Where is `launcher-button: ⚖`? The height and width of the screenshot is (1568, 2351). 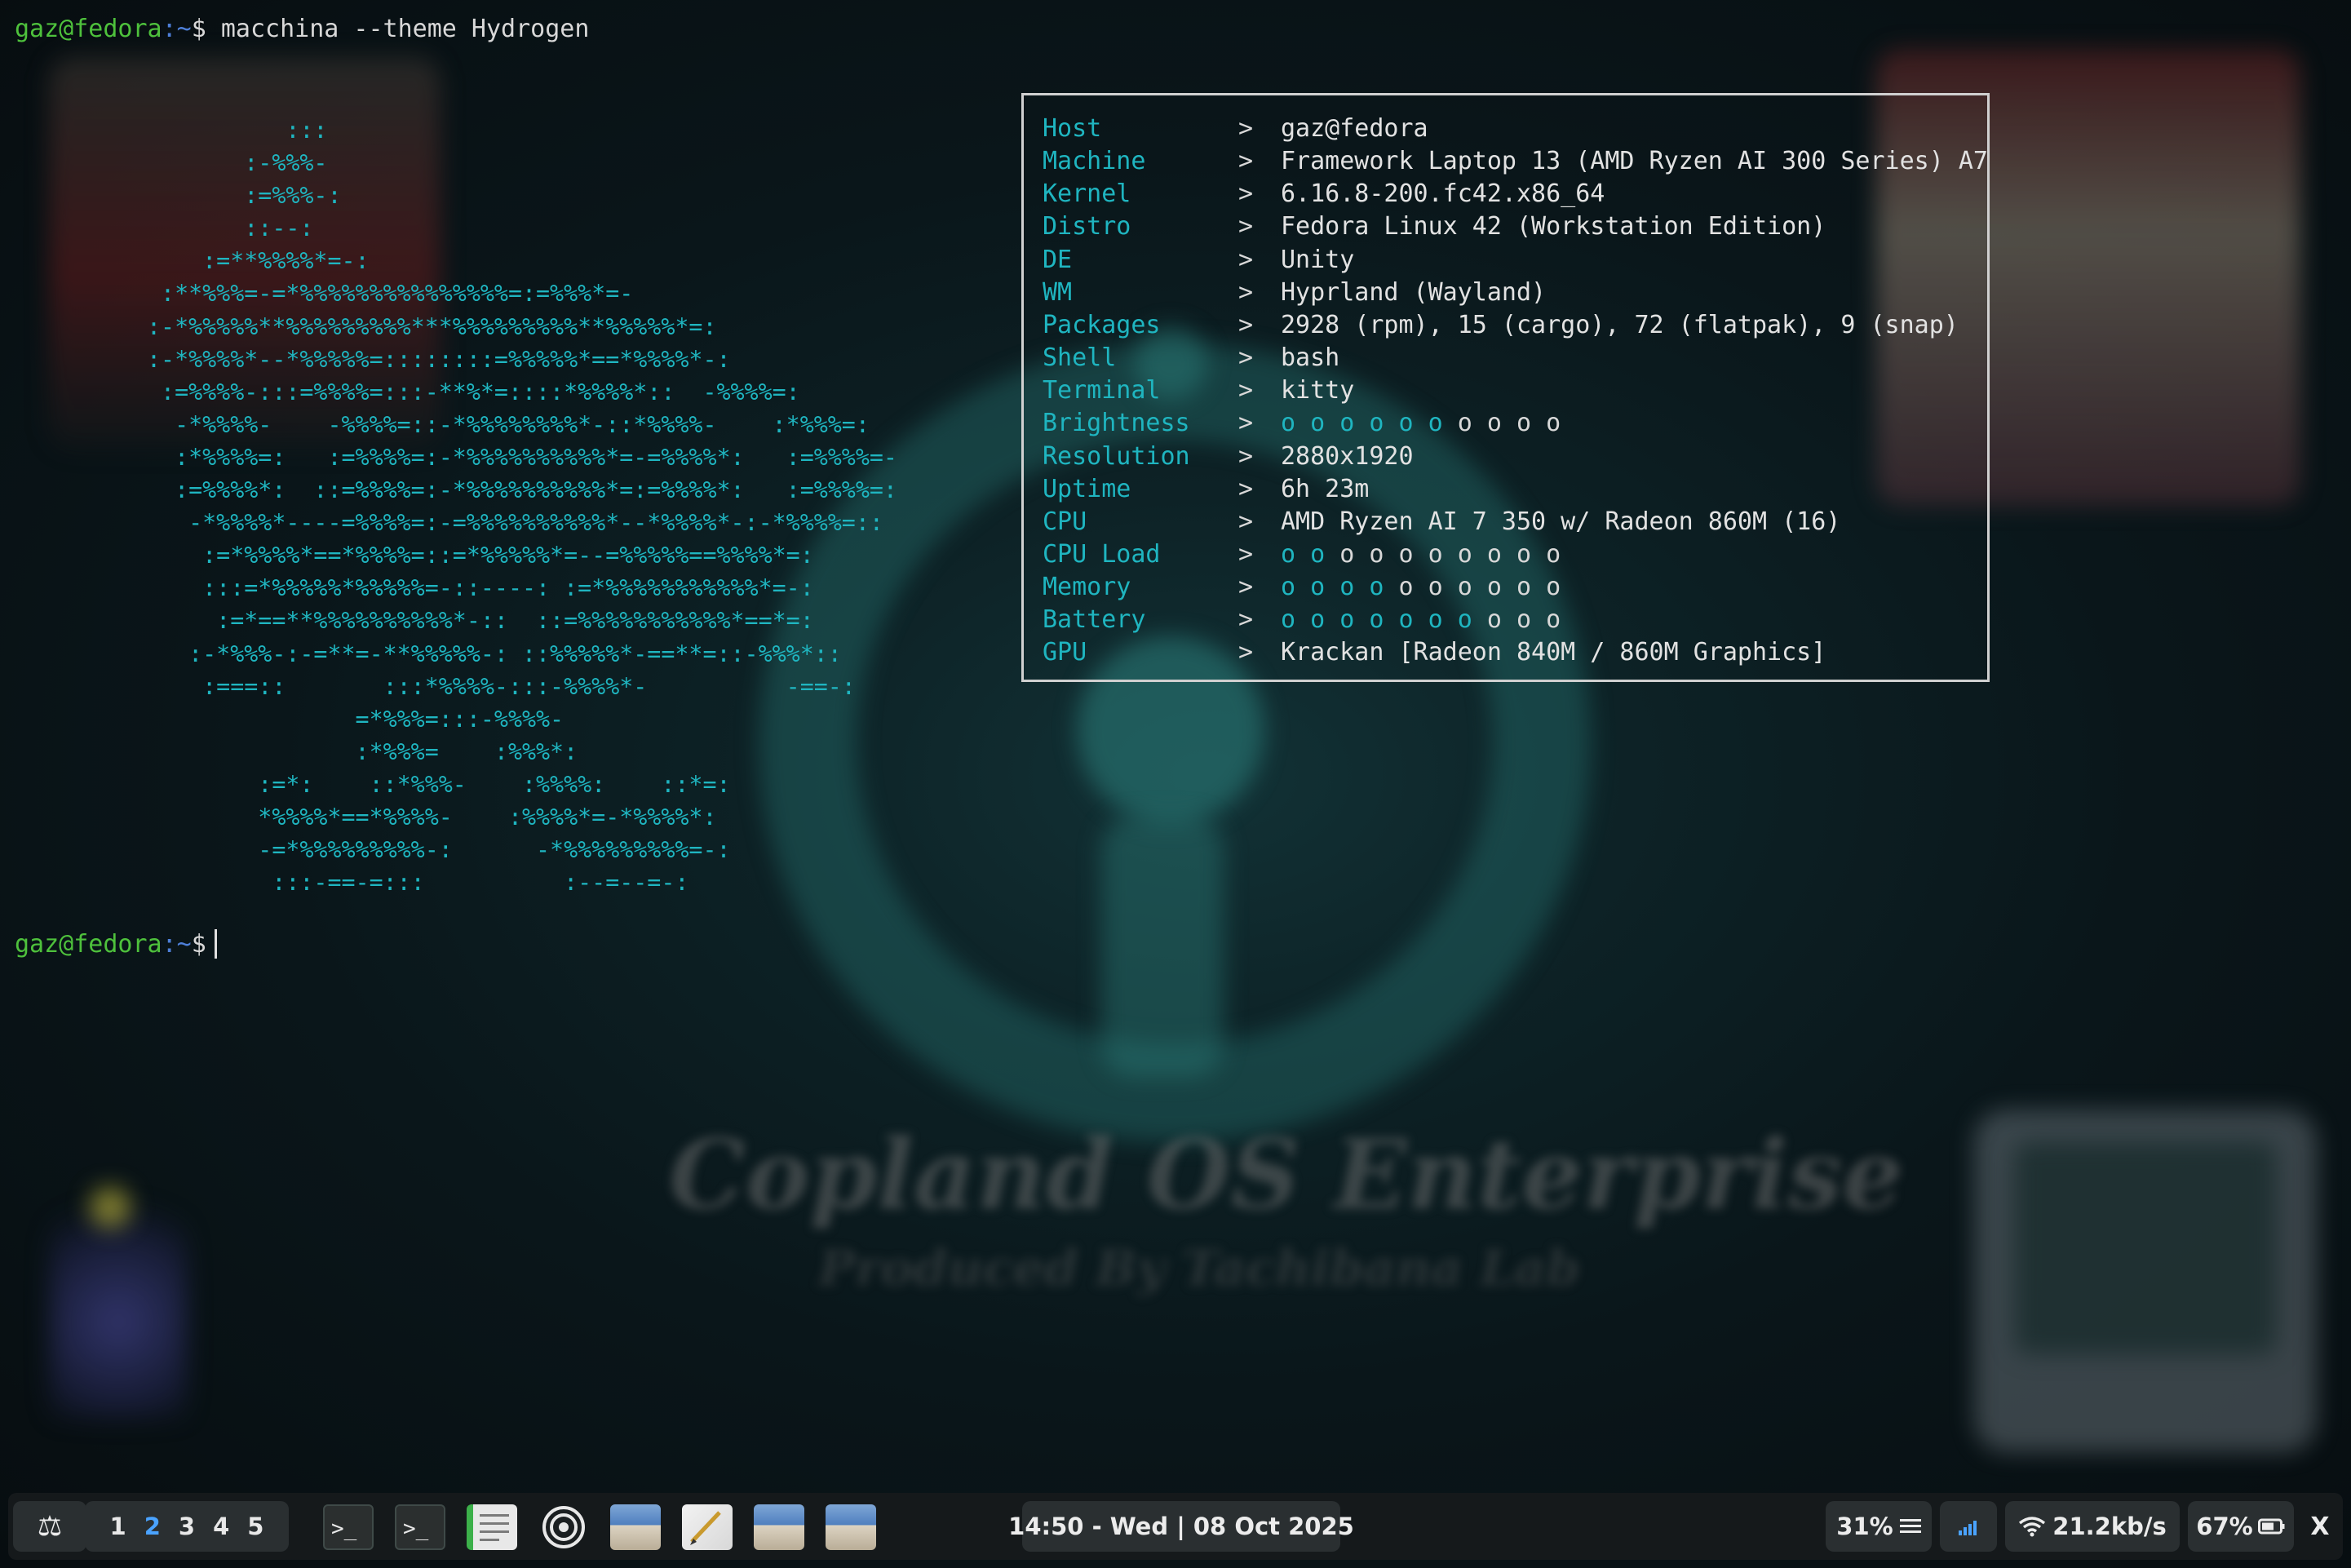 launcher-button: ⚖ is located at coordinates (49, 1526).